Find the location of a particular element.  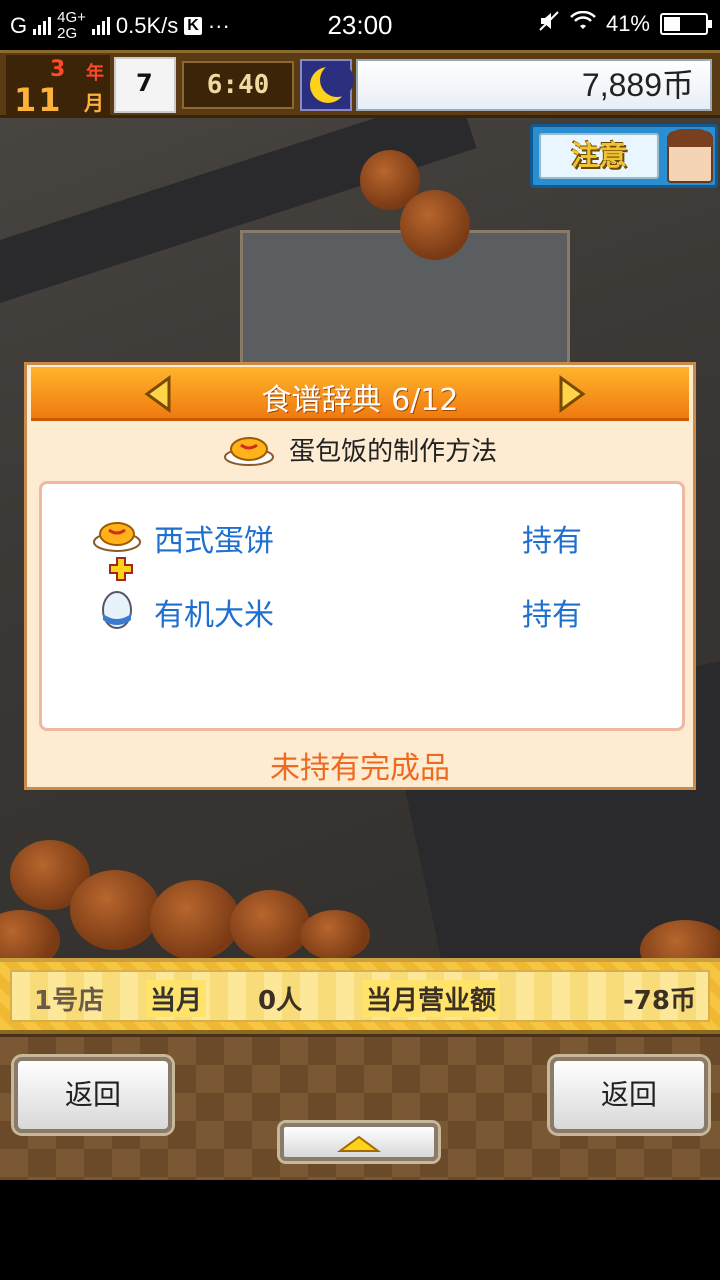

top-hud: 3 年 11 月 7 6:40 7,889币 is located at coordinates (360, 84).